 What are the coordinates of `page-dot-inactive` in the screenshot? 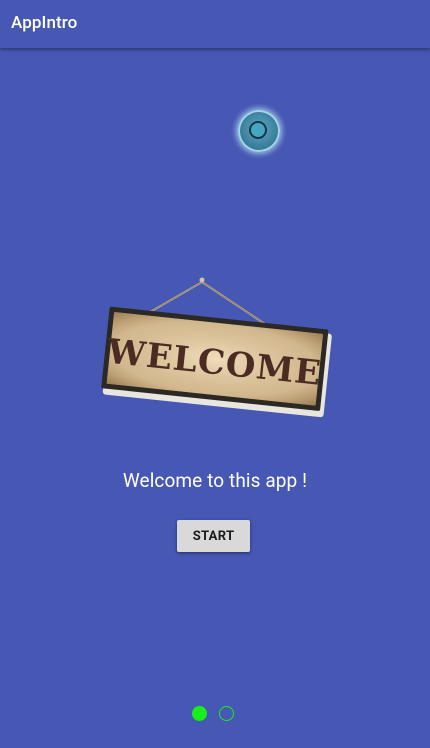 It's located at (226, 713).